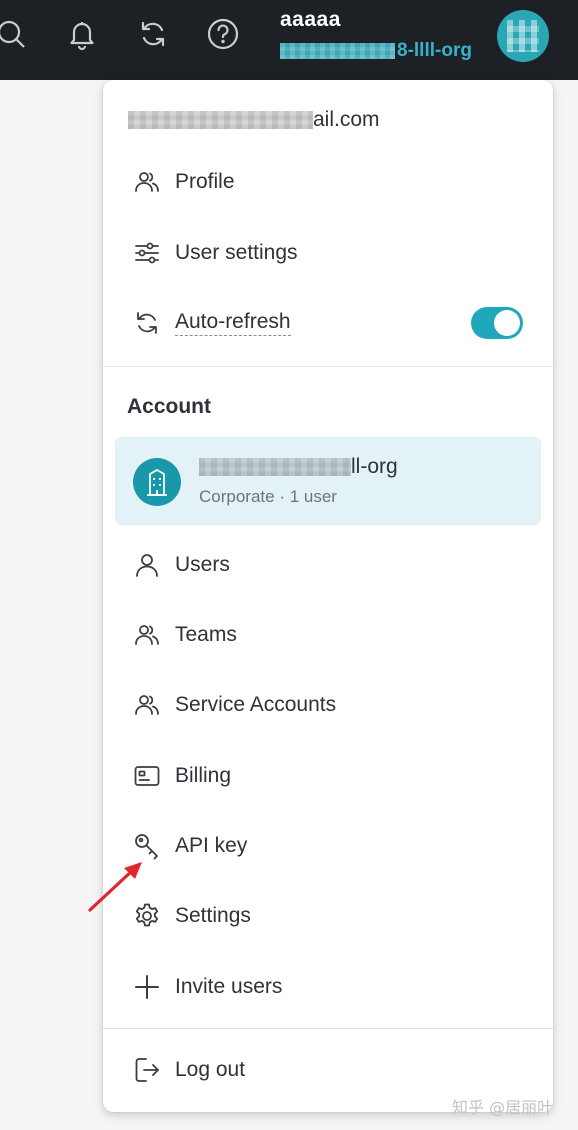  I want to click on org-name-suffix: 8-llll-org, so click(434, 50).